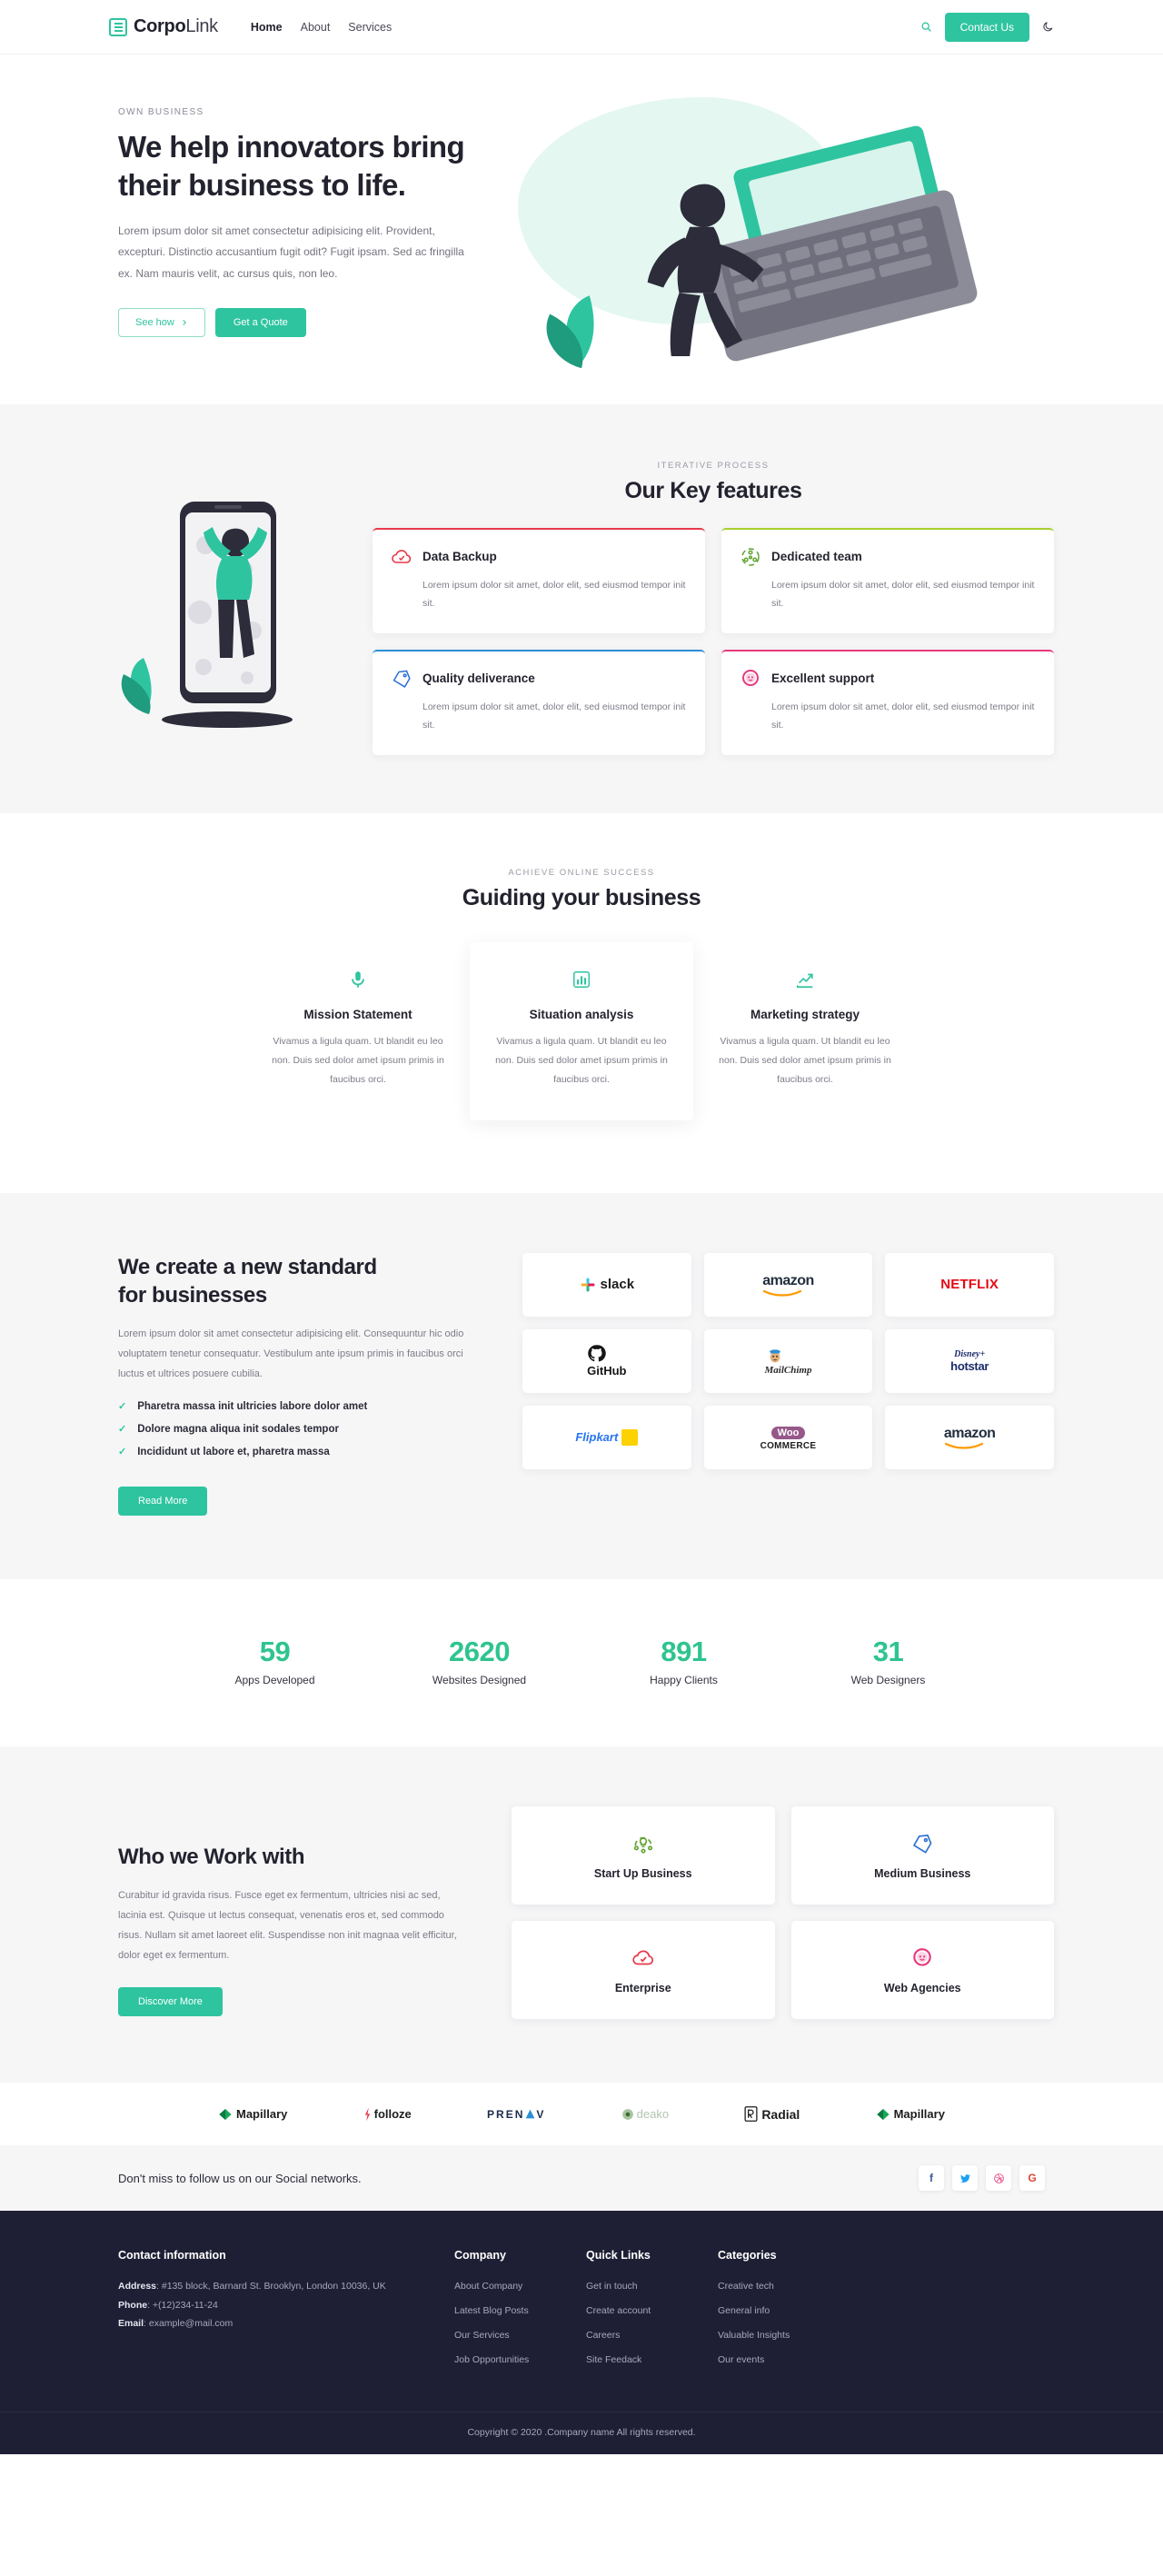  Describe the element at coordinates (606, 1437) in the screenshot. I see `logo-card-flipkart: Flipkart` at that location.